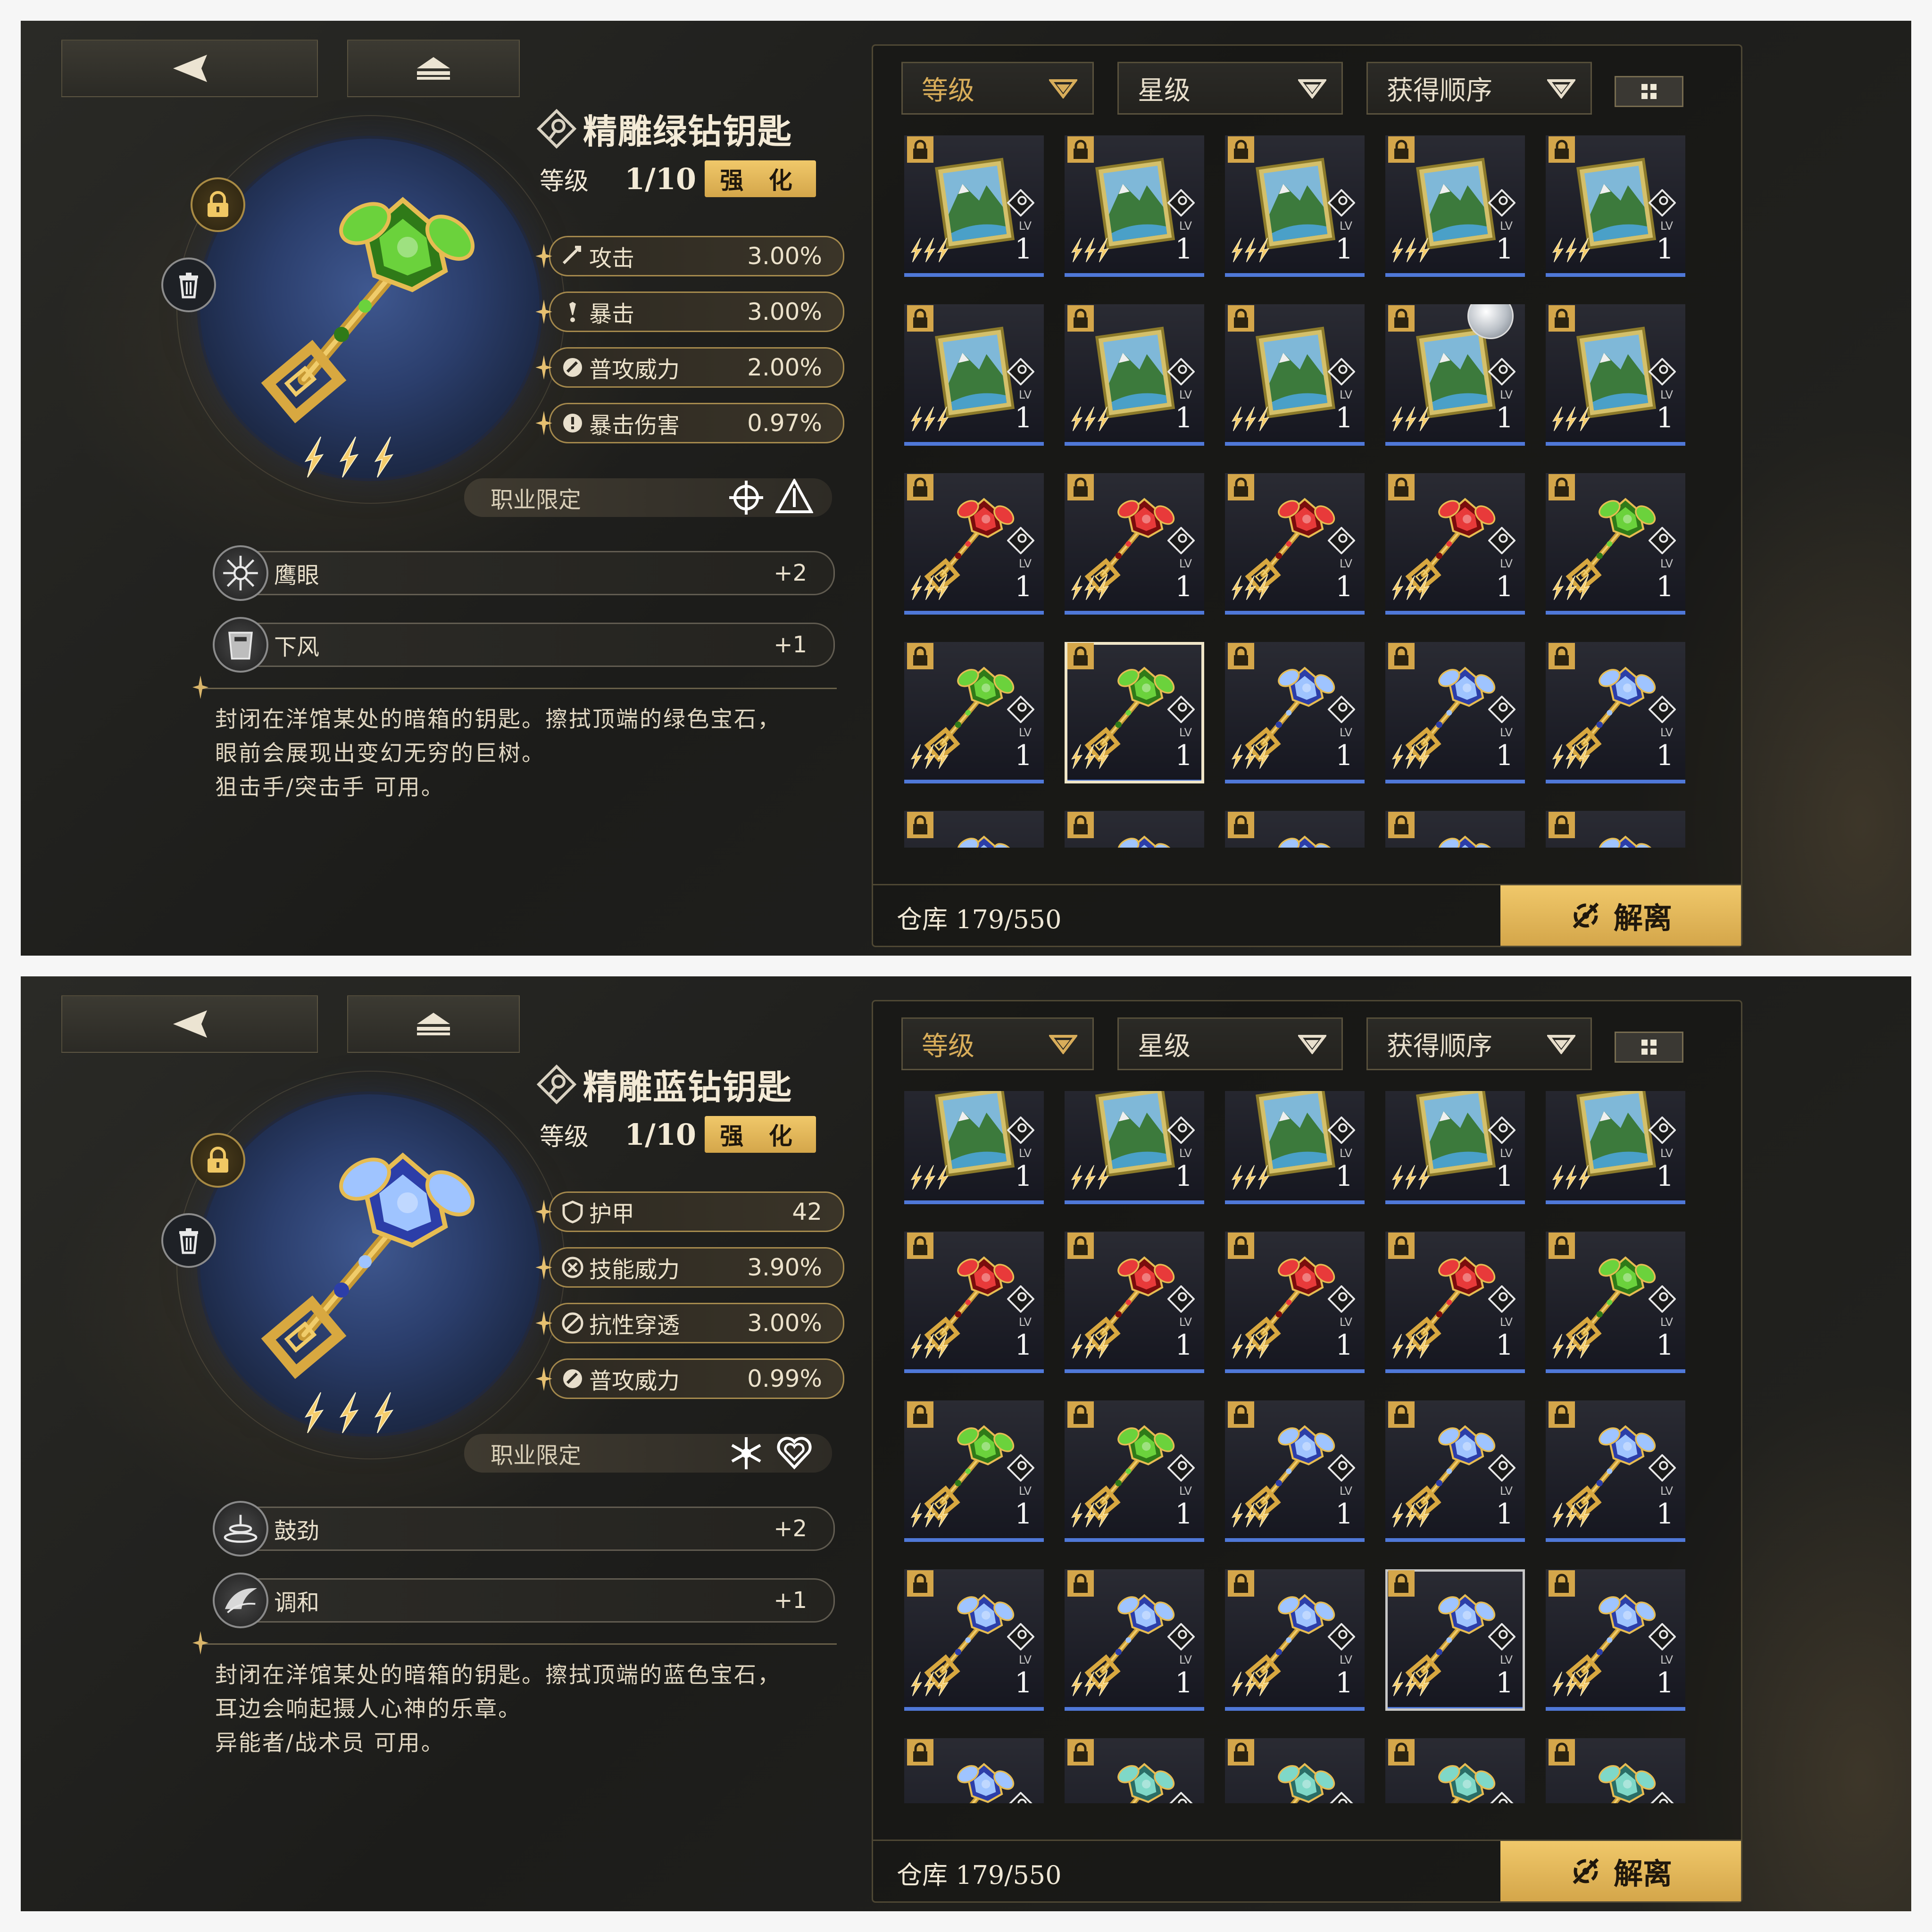 The image size is (1932, 1932). I want to click on skill-row: 鼓劲 +2, so click(524, 1529).